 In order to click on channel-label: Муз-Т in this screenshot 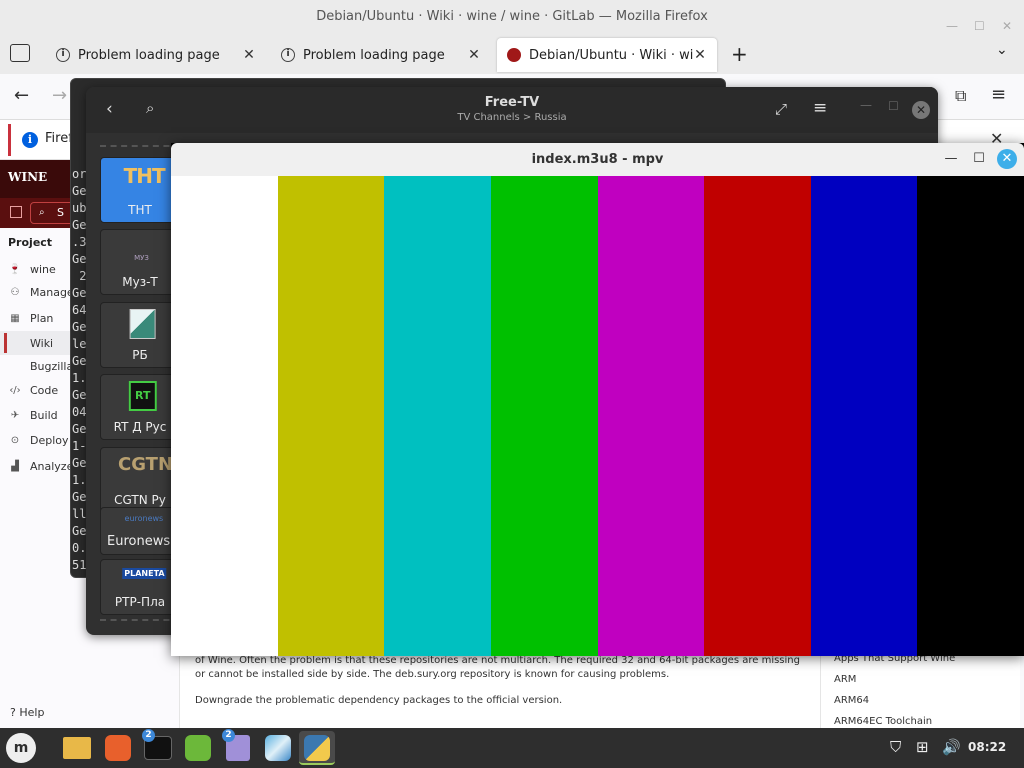, I will do `click(140, 282)`.